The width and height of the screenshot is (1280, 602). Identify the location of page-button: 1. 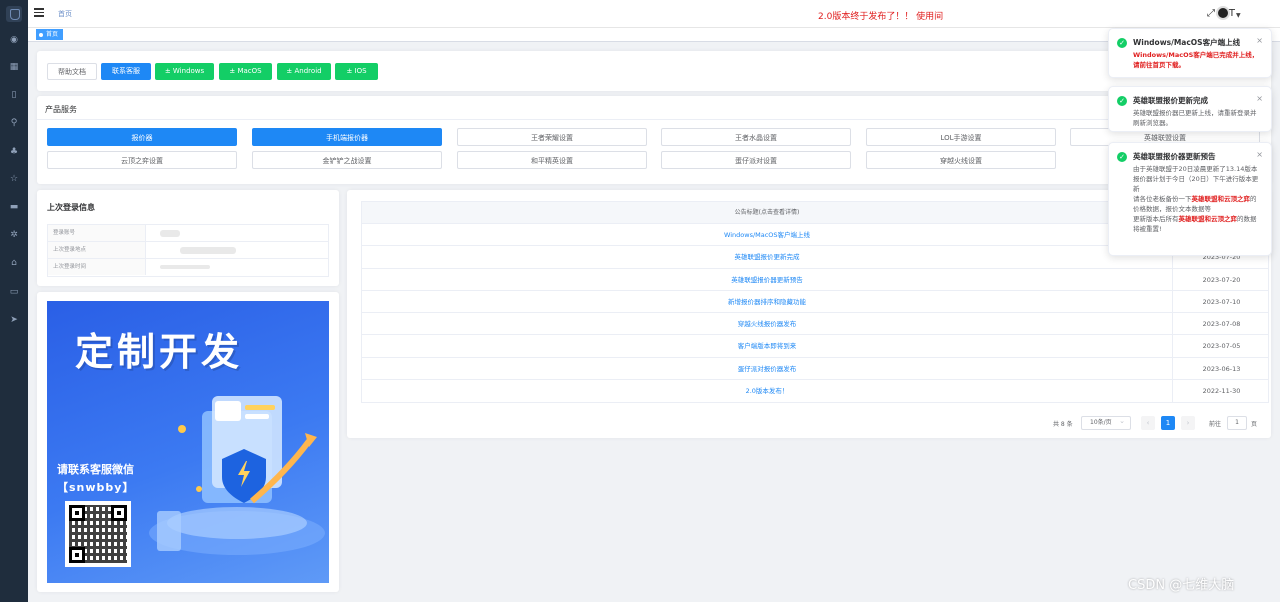
(1168, 423).